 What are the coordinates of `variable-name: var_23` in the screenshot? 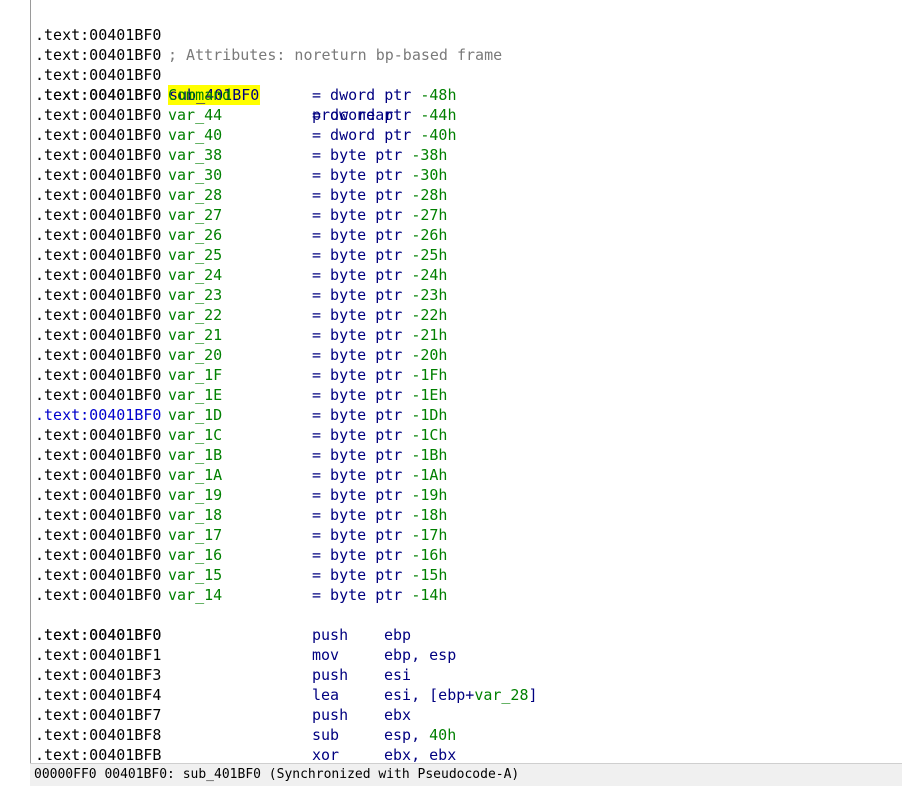 It's located at (195, 295).